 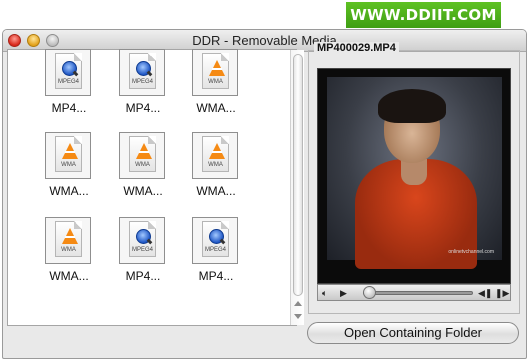 What do you see at coordinates (412, 106) in the screenshot?
I see `video-subject-hair` at bounding box center [412, 106].